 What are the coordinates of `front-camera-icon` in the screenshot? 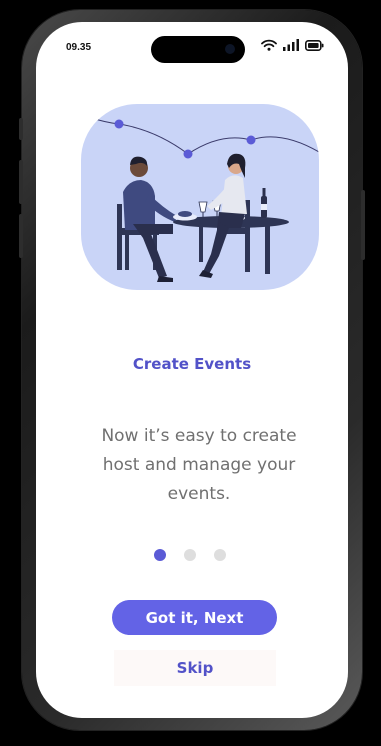 It's located at (230, 49).